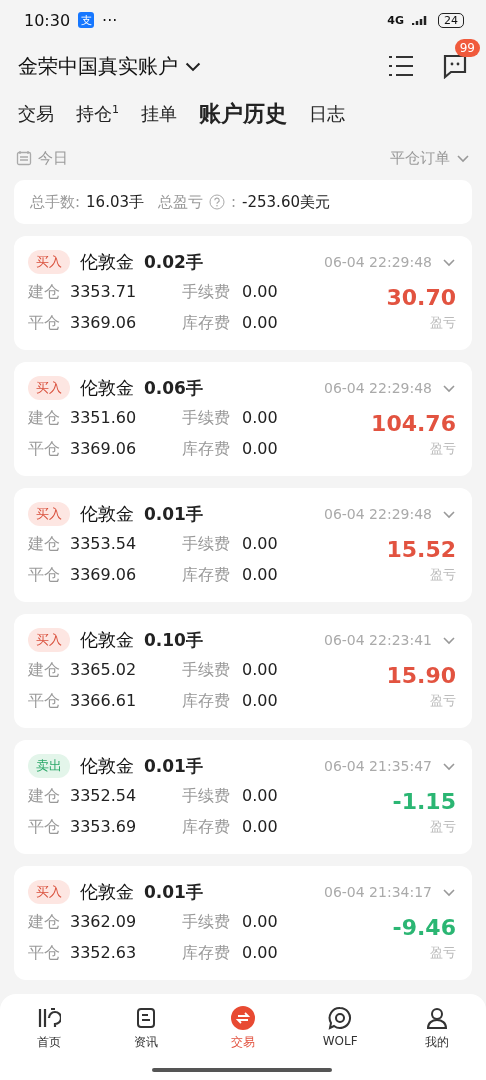 The width and height of the screenshot is (486, 1080). I want to click on order-card: 买入 伦敦金 0.01手 06-04 22:29:48 建仓 3353.54 手续费 0.00 平仓 3369.06 库存费 0.00 15.52 盈亏, so click(243, 545).